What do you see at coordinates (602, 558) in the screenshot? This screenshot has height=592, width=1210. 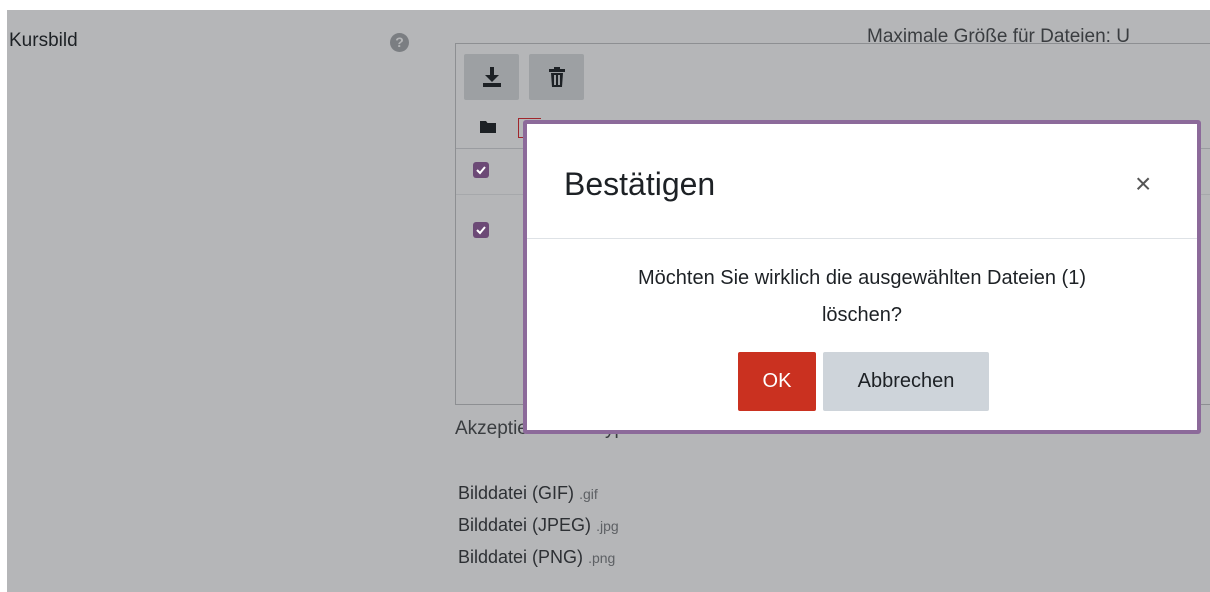 I see `accepted-type-ext: .png` at bounding box center [602, 558].